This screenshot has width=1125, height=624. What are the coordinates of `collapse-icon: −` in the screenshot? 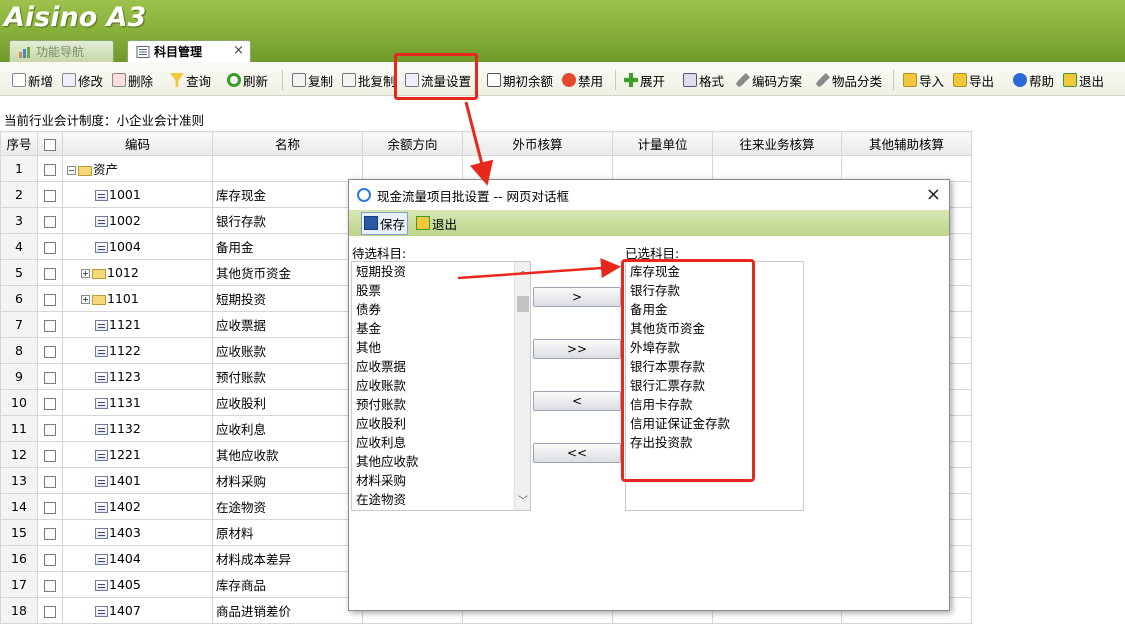 It's located at (71, 170).